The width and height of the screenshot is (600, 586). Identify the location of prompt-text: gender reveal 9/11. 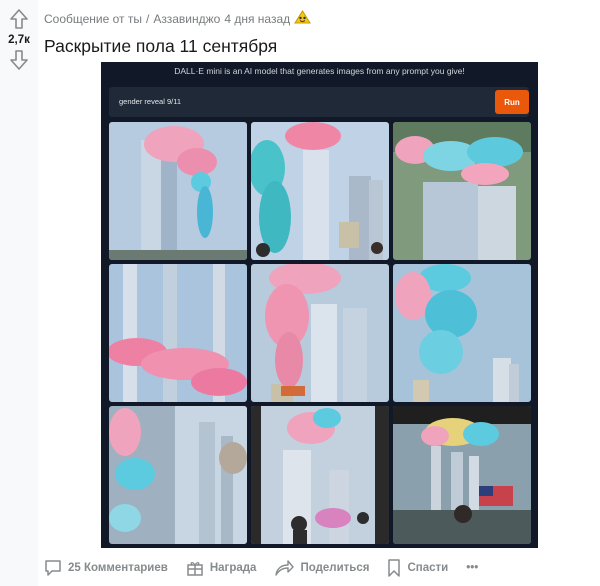
(150, 101).